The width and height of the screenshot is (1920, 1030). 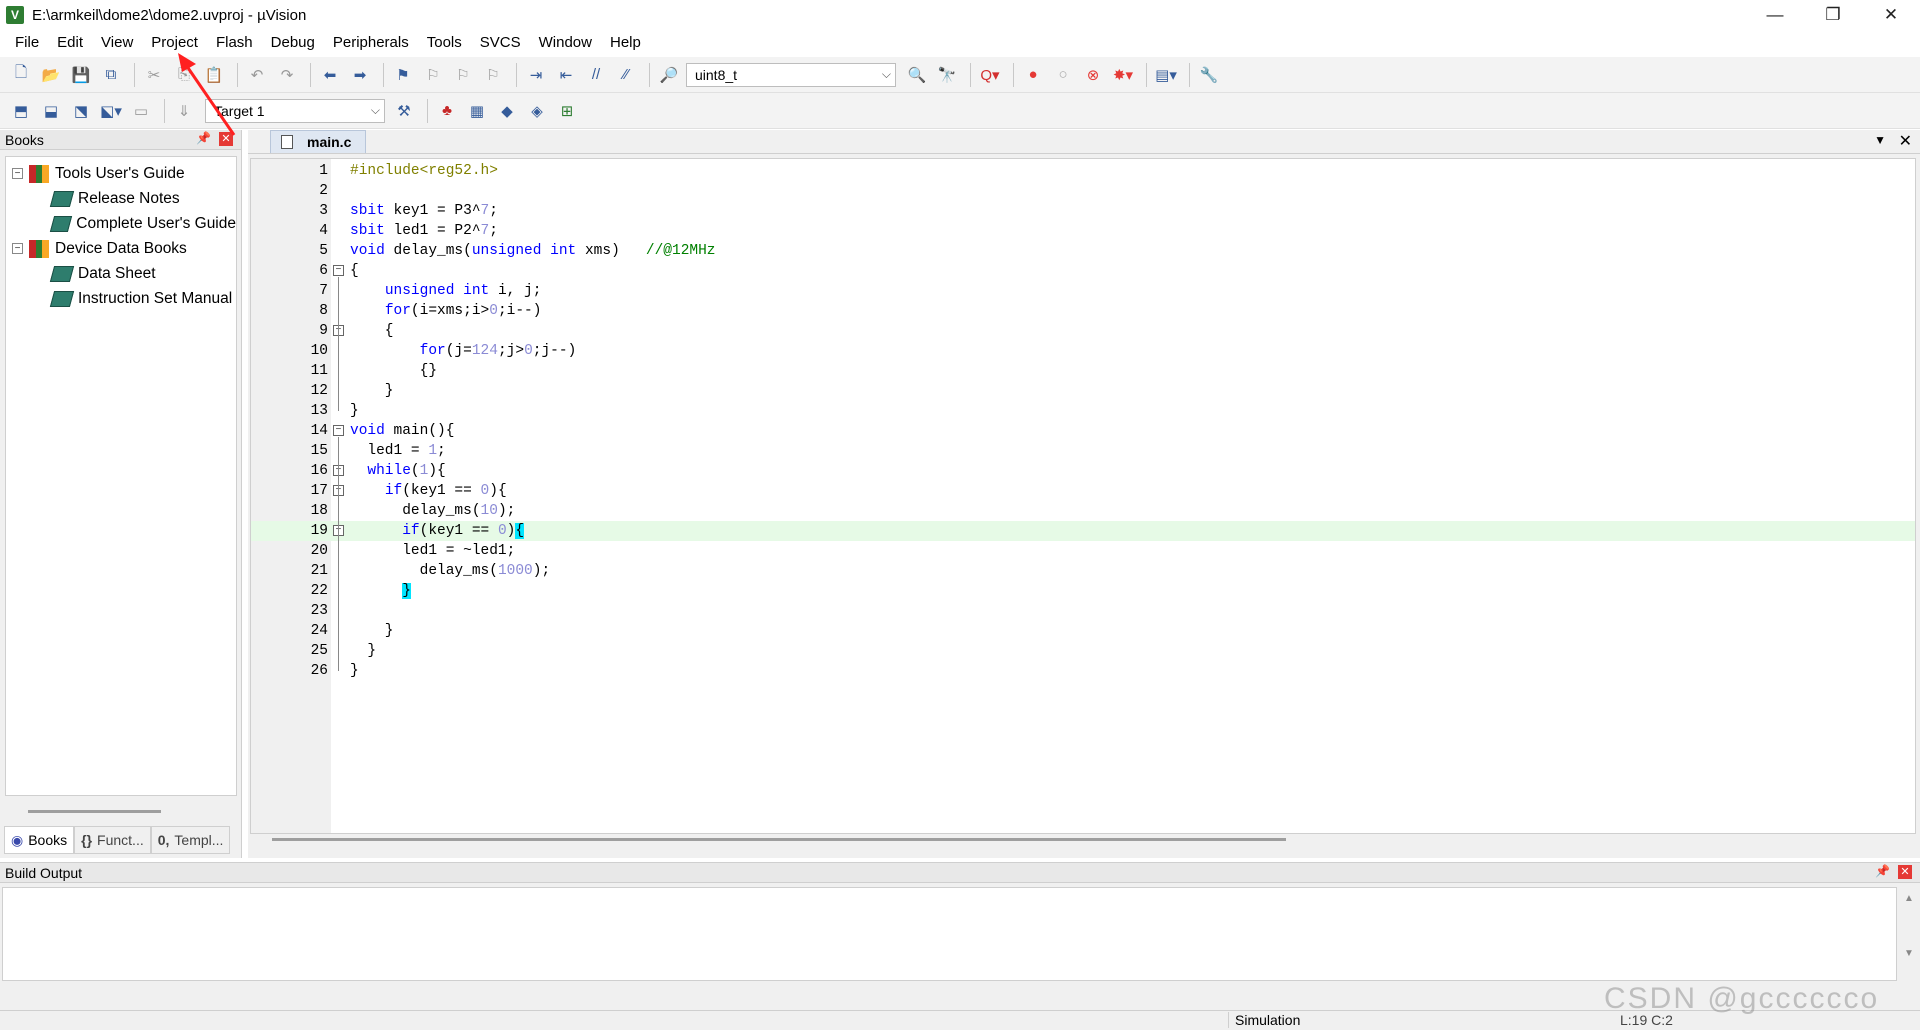 I want to click on code-line: 17− if(key1 == 0){, so click(x=1083, y=491).